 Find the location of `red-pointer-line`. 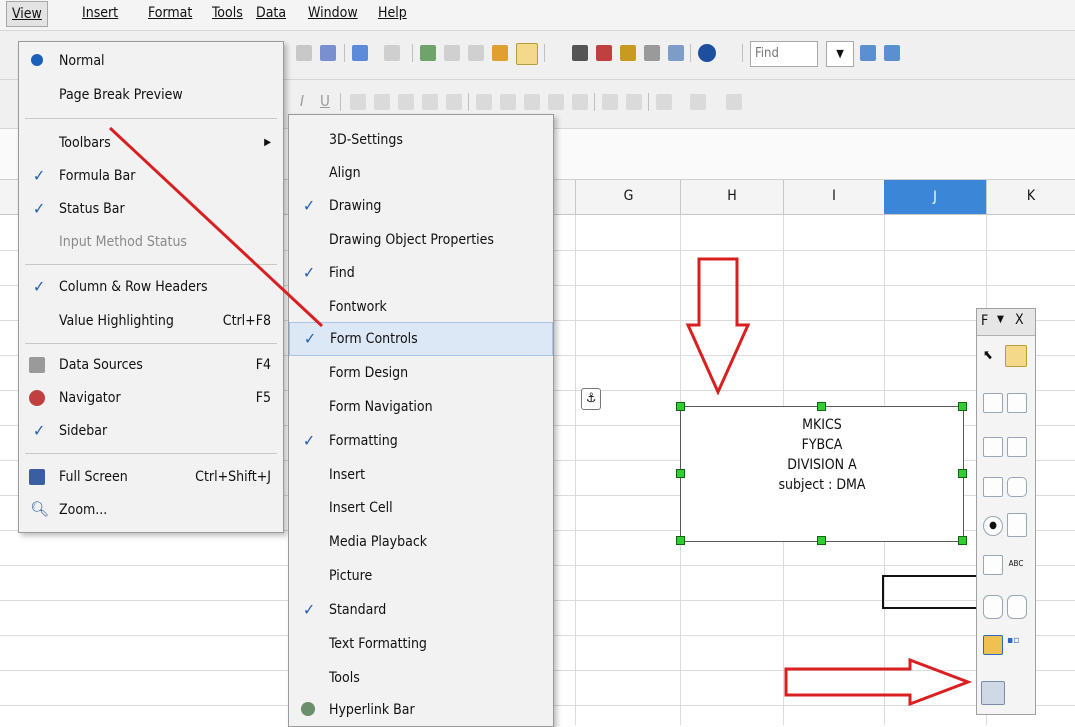

red-pointer-line is located at coordinates (216, 227).